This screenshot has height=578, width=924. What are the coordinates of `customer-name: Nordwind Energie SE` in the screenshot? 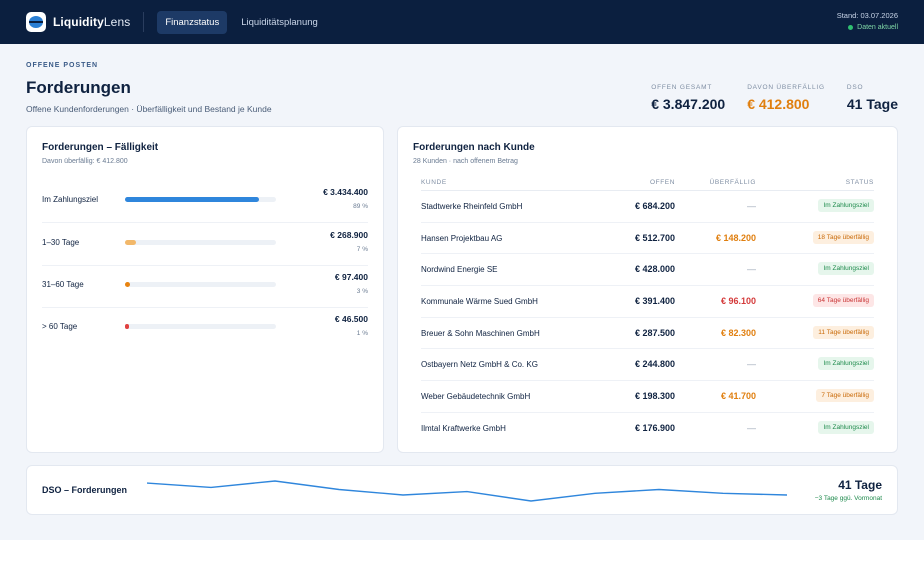 It's located at (459, 269).